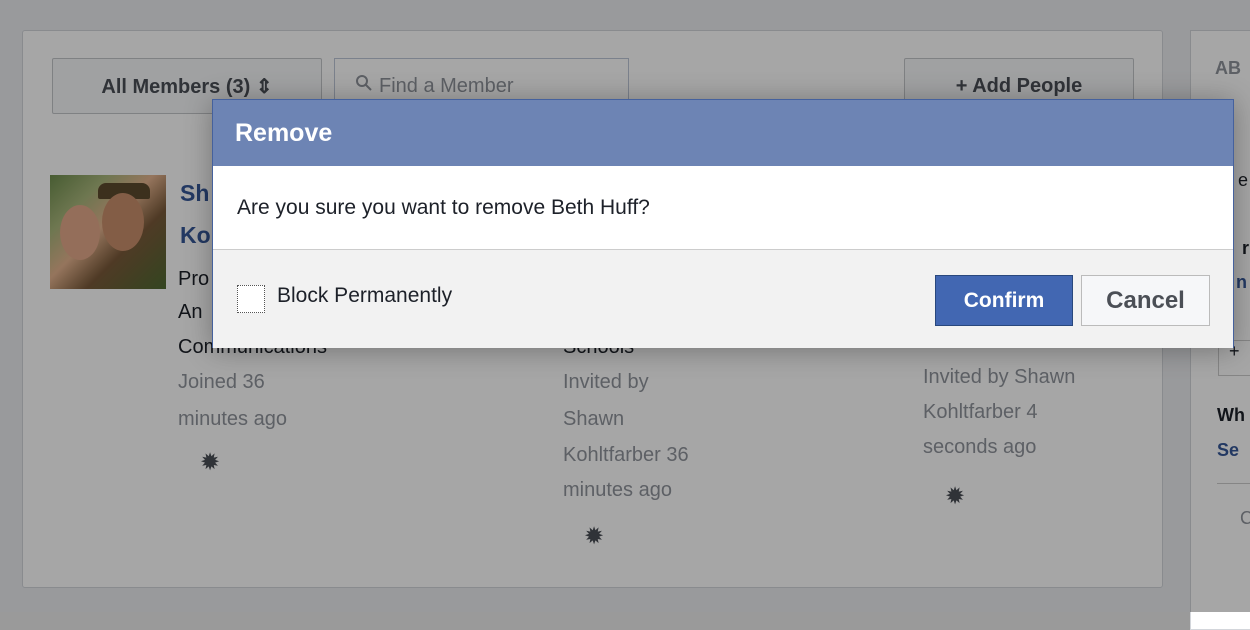 The width and height of the screenshot is (1250, 630). I want to click on cancel-button: Cancel, so click(1145, 300).